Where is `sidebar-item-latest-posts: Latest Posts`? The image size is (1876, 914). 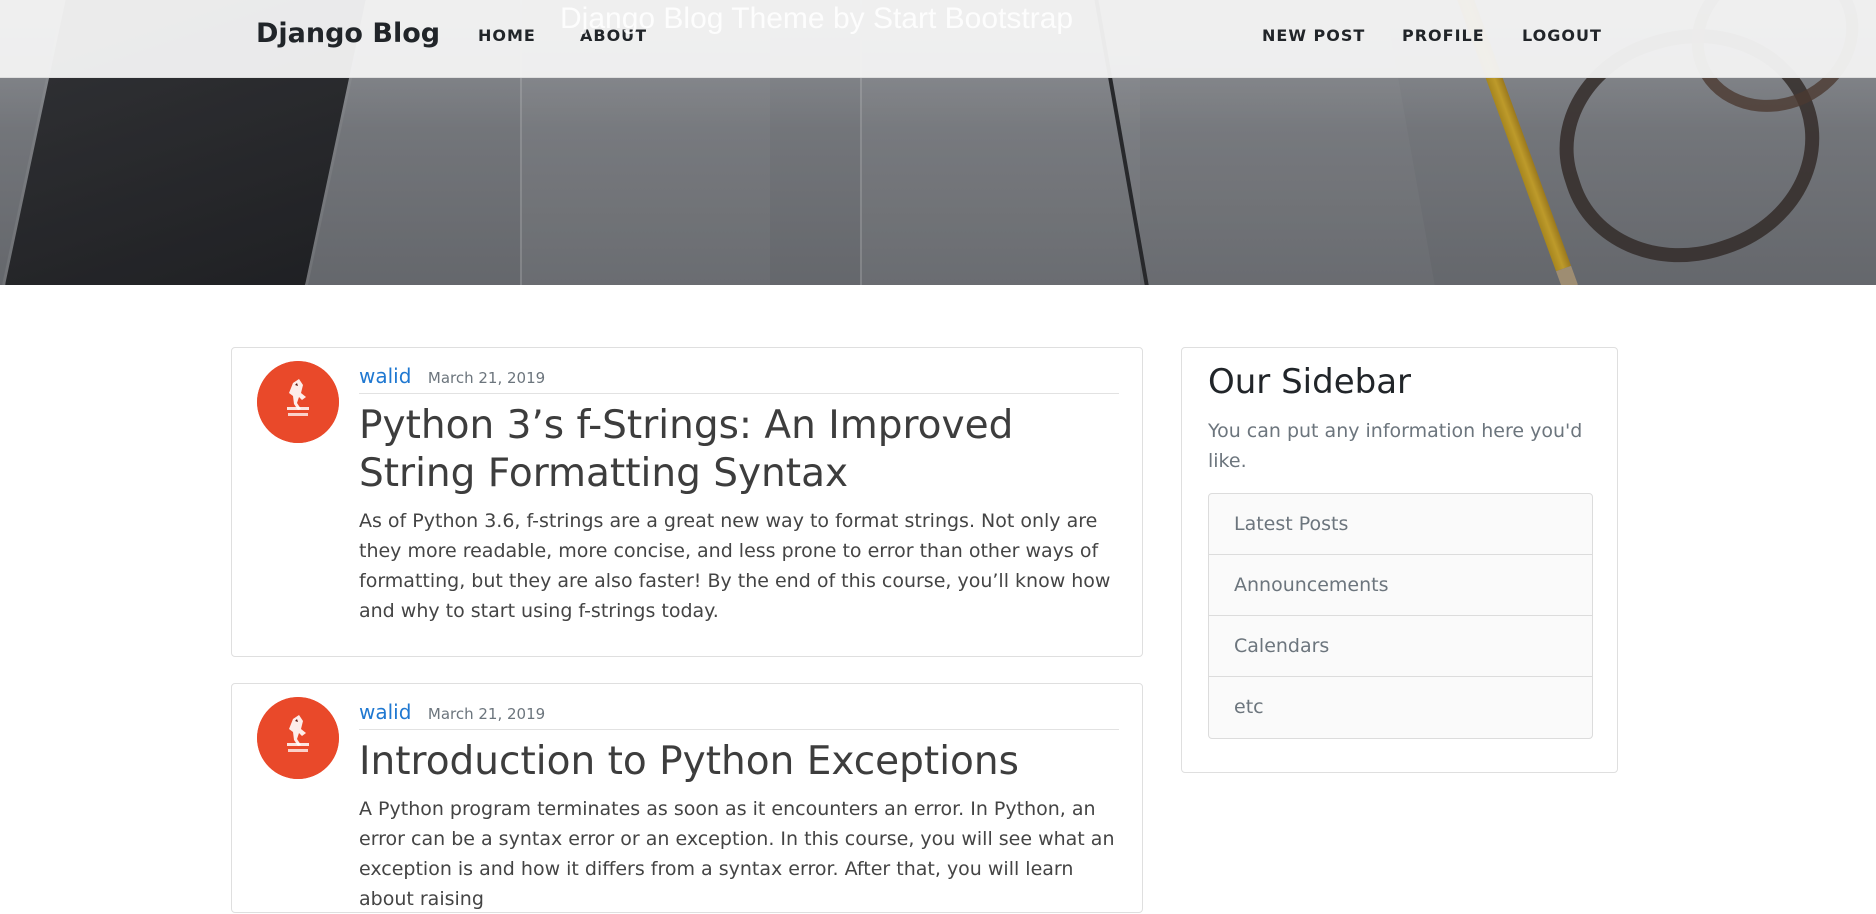 sidebar-item-latest-posts: Latest Posts is located at coordinates (1400, 524).